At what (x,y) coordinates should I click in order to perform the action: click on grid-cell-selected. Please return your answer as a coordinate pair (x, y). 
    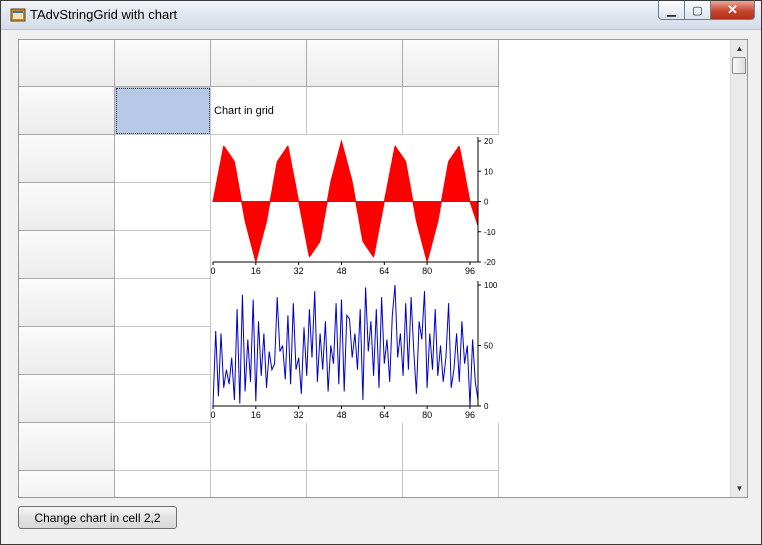
    Looking at the image, I should click on (163, 111).